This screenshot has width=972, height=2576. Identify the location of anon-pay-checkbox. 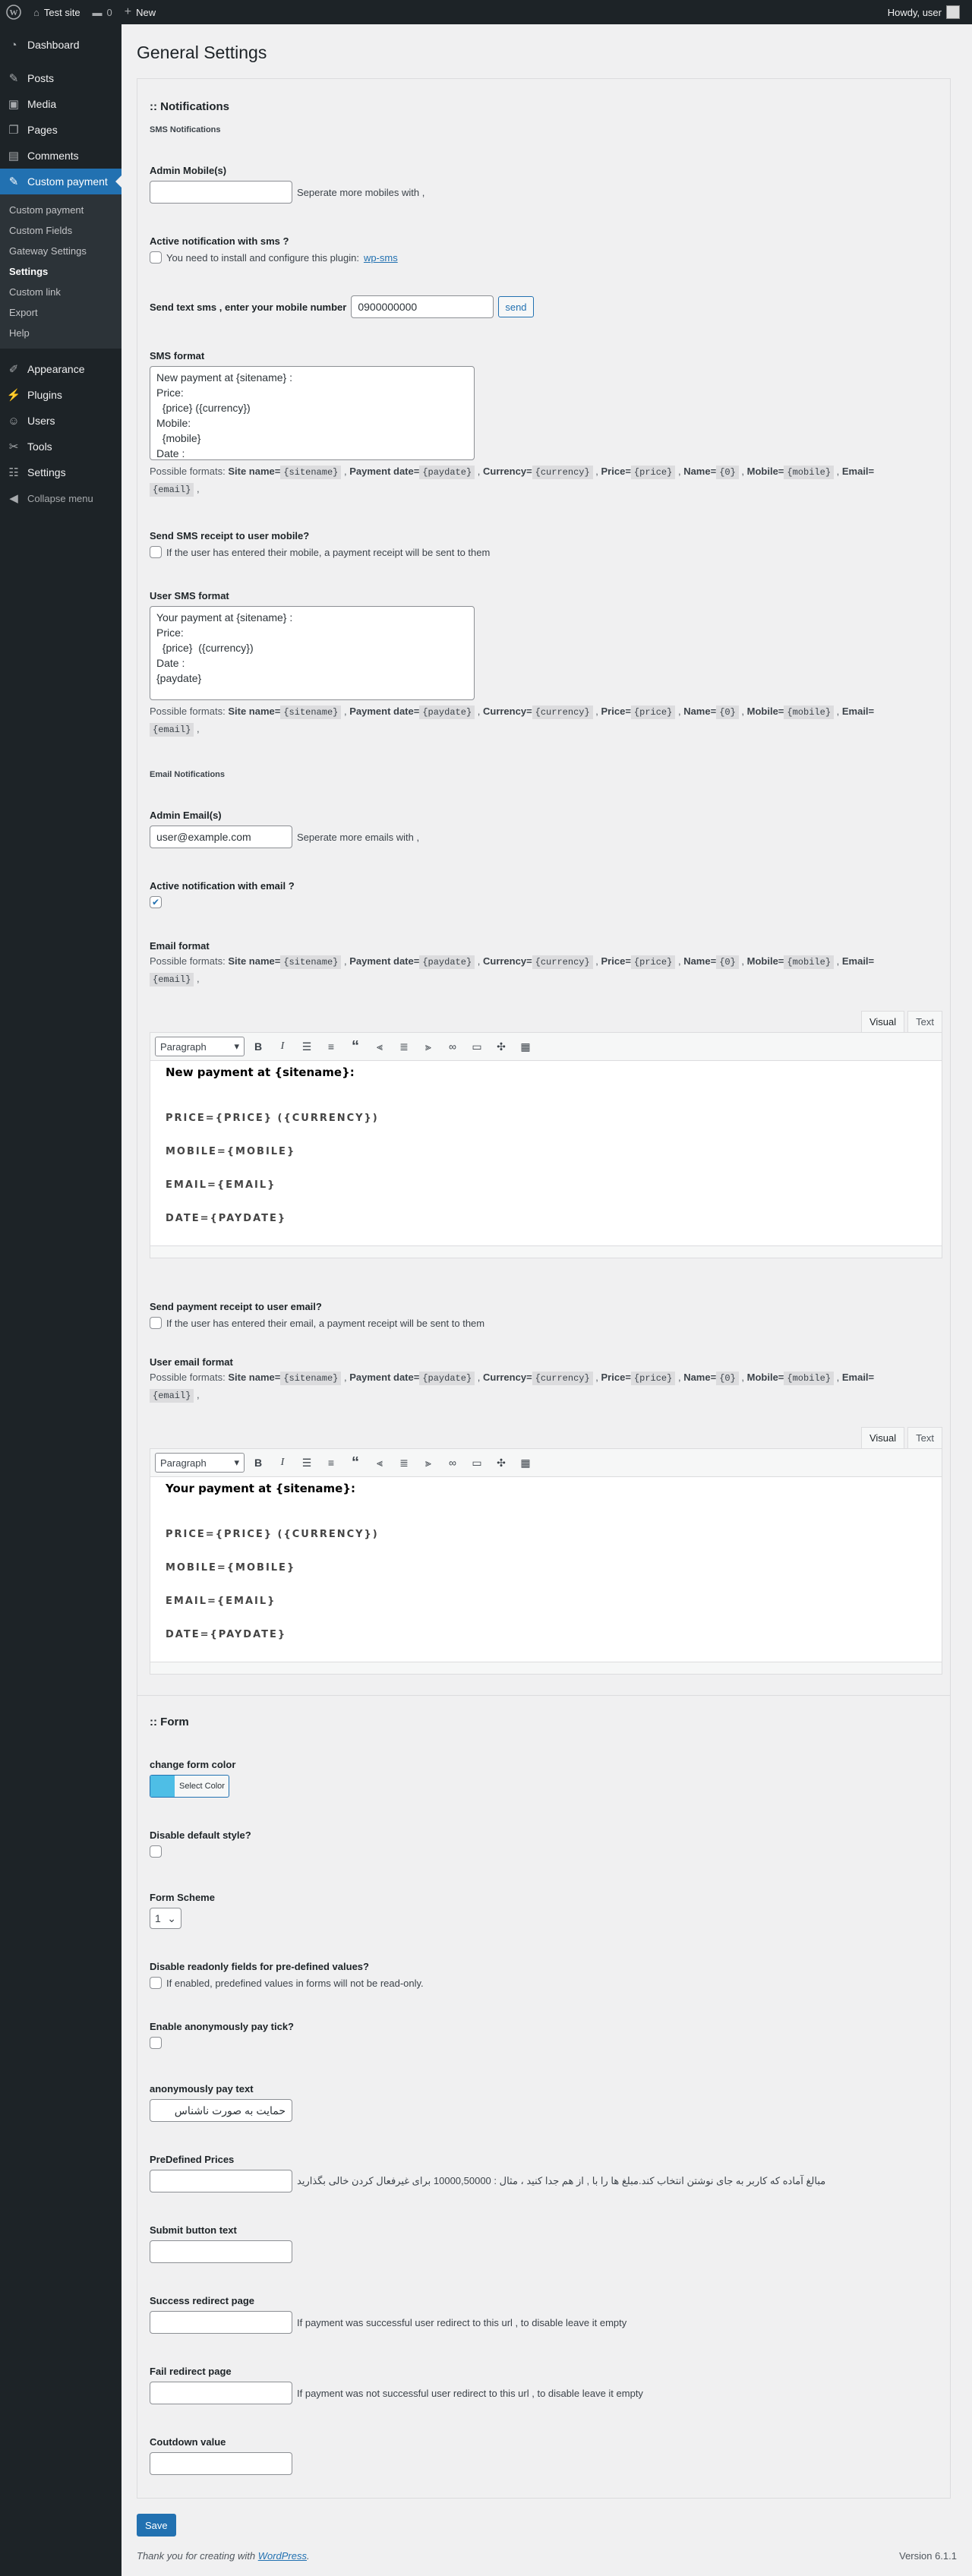
(156, 2043).